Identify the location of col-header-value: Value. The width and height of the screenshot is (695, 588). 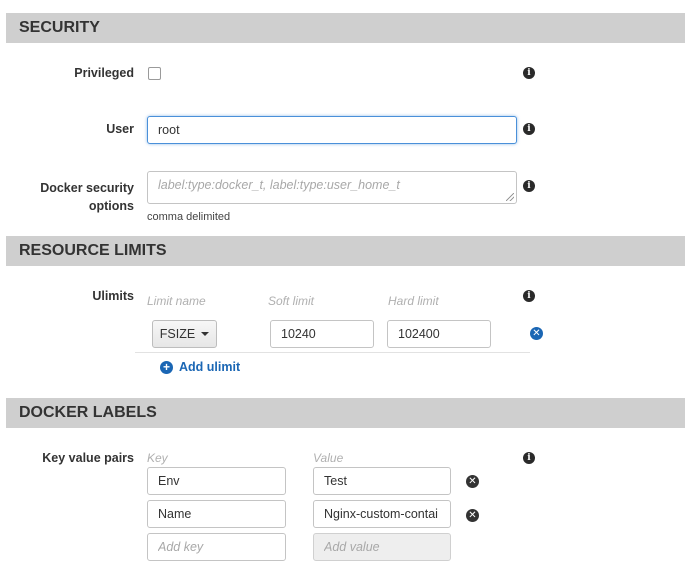
(328, 458).